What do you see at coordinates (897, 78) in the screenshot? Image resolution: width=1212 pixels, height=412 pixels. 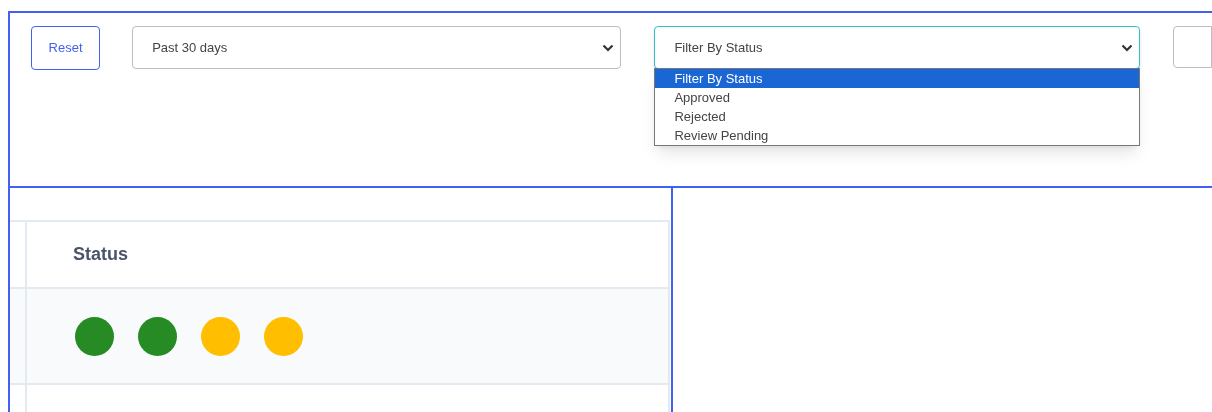 I see `status-option: Filter By Status` at bounding box center [897, 78].